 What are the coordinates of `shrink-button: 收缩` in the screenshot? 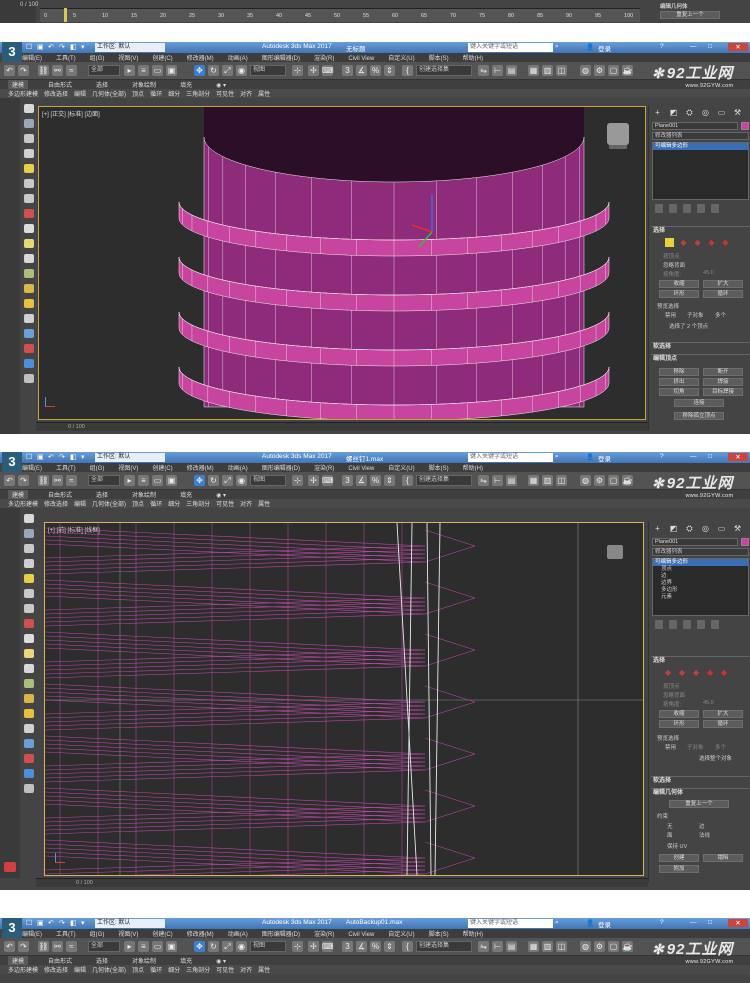 It's located at (679, 714).